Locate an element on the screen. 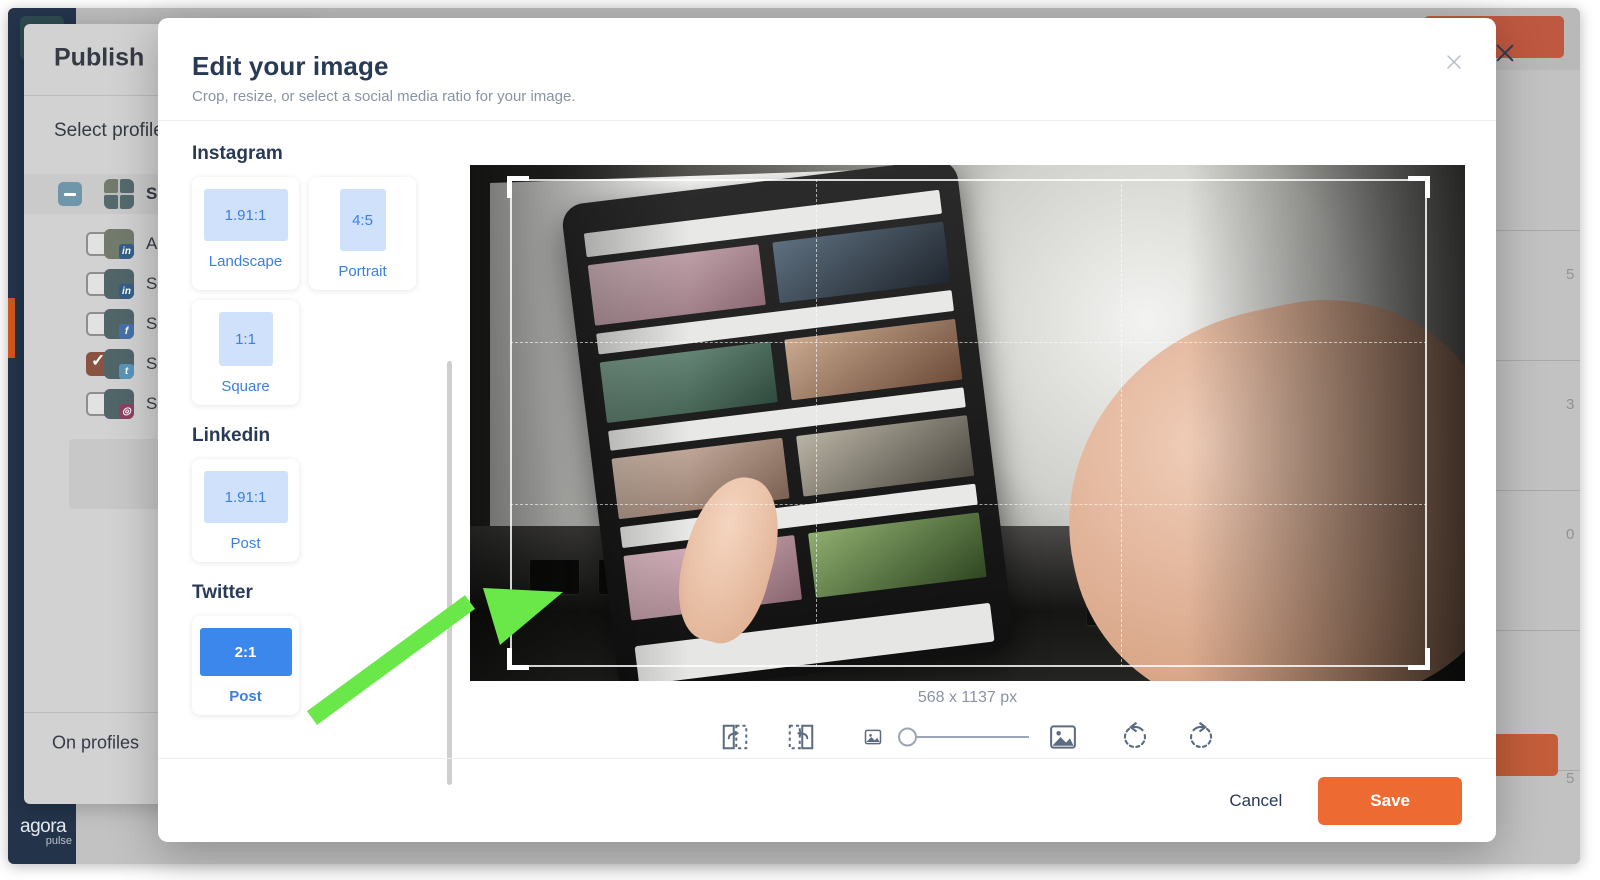  avatar: t is located at coordinates (119, 364).